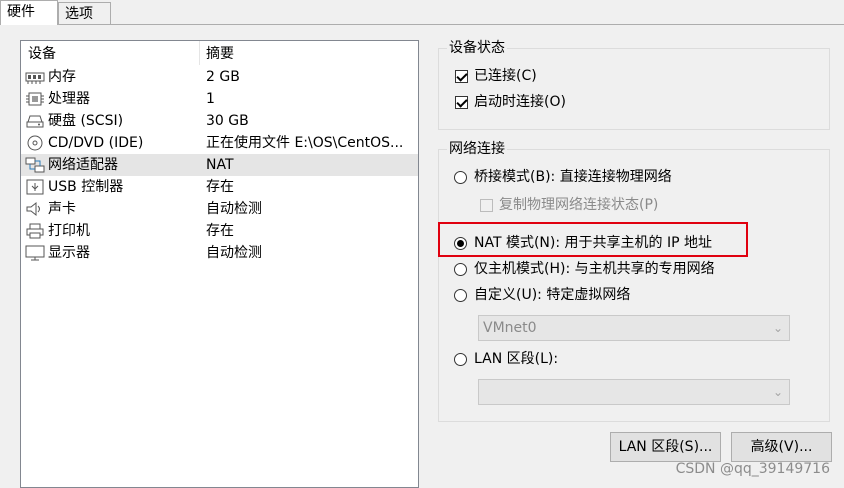 This screenshot has height=488, width=844. Describe the element at coordinates (460, 177) in the screenshot. I see `bridged-radio` at that location.